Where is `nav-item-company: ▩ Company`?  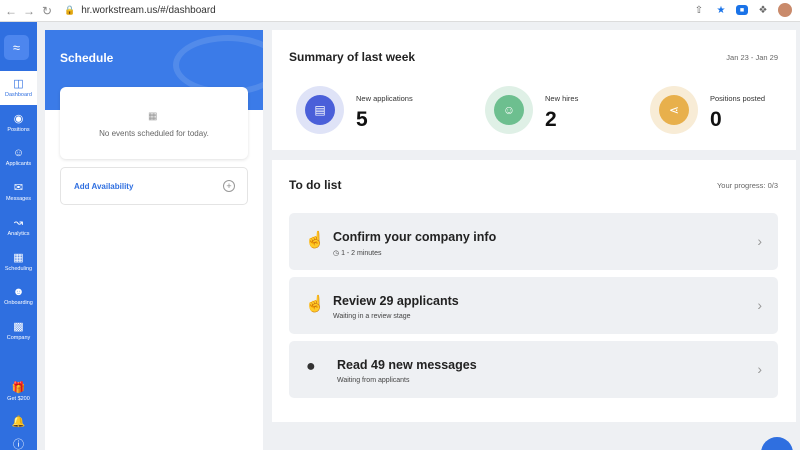 nav-item-company: ▩ Company is located at coordinates (18, 331).